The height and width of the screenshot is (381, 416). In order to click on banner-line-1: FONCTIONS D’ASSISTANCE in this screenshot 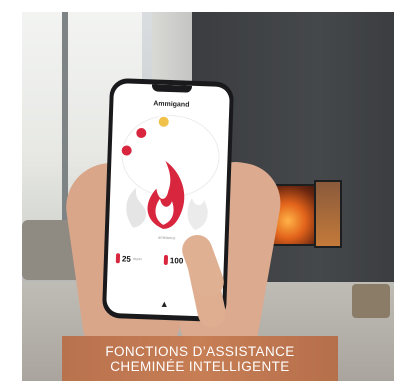, I will do `click(200, 351)`.